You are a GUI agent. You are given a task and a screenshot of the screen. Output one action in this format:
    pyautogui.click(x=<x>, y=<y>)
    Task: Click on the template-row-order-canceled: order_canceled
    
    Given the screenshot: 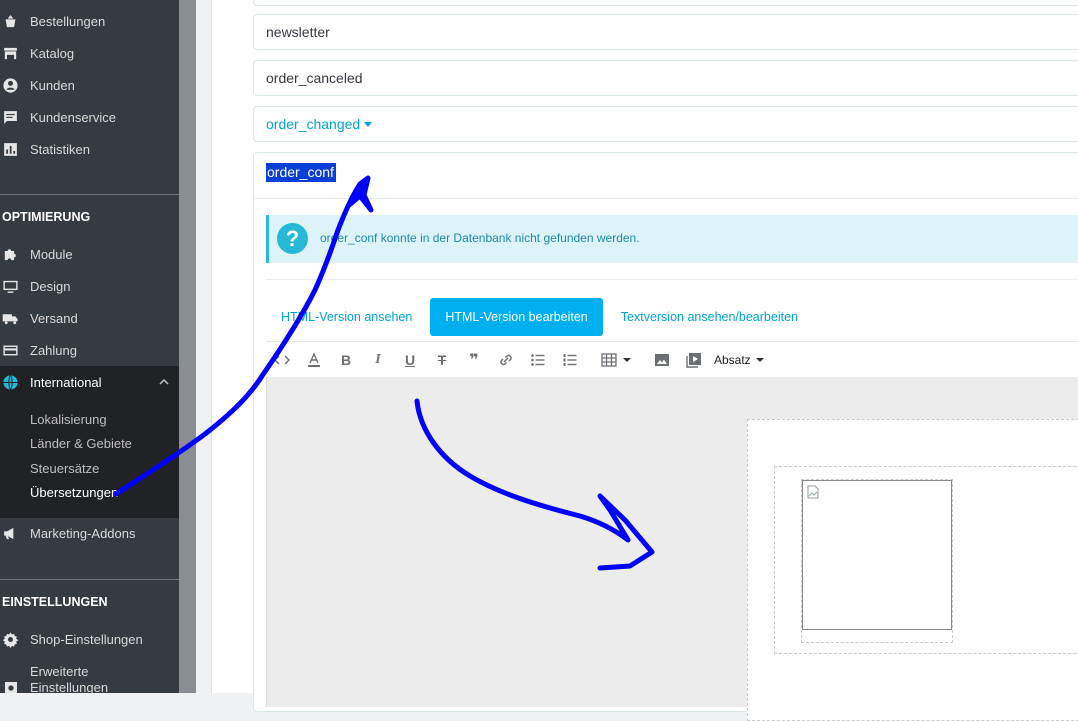 What is the action you would take?
    pyautogui.click(x=665, y=78)
    